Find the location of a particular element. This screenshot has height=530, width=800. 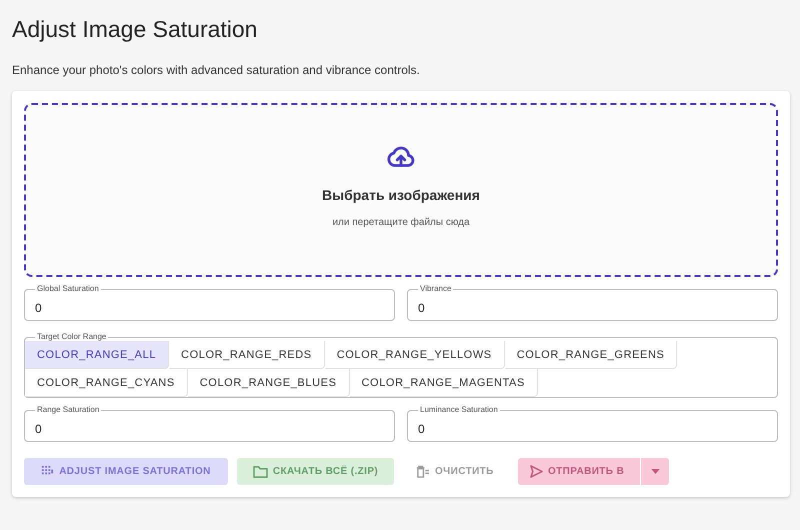

range-option: COLOR_RANGE_CYANS is located at coordinates (106, 383).